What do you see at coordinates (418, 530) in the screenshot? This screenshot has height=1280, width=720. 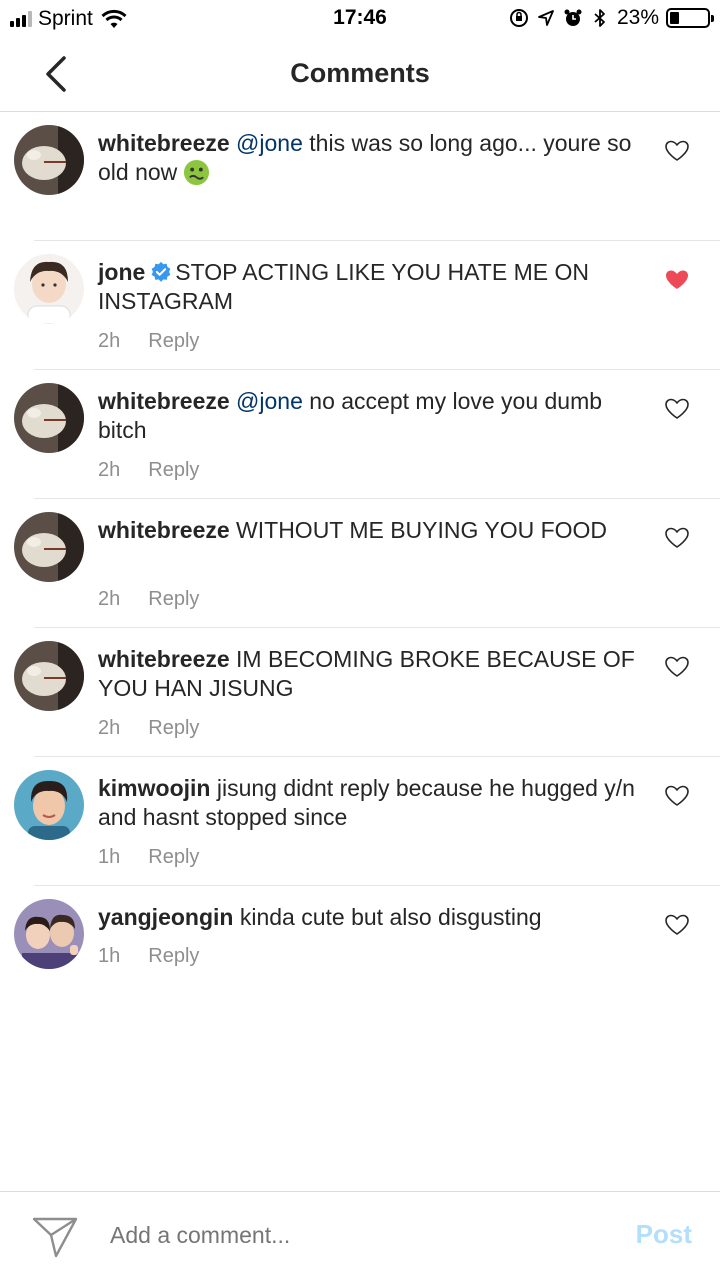 I see `comment-text: WITHOUT ME BUYING YOU FOOD` at bounding box center [418, 530].